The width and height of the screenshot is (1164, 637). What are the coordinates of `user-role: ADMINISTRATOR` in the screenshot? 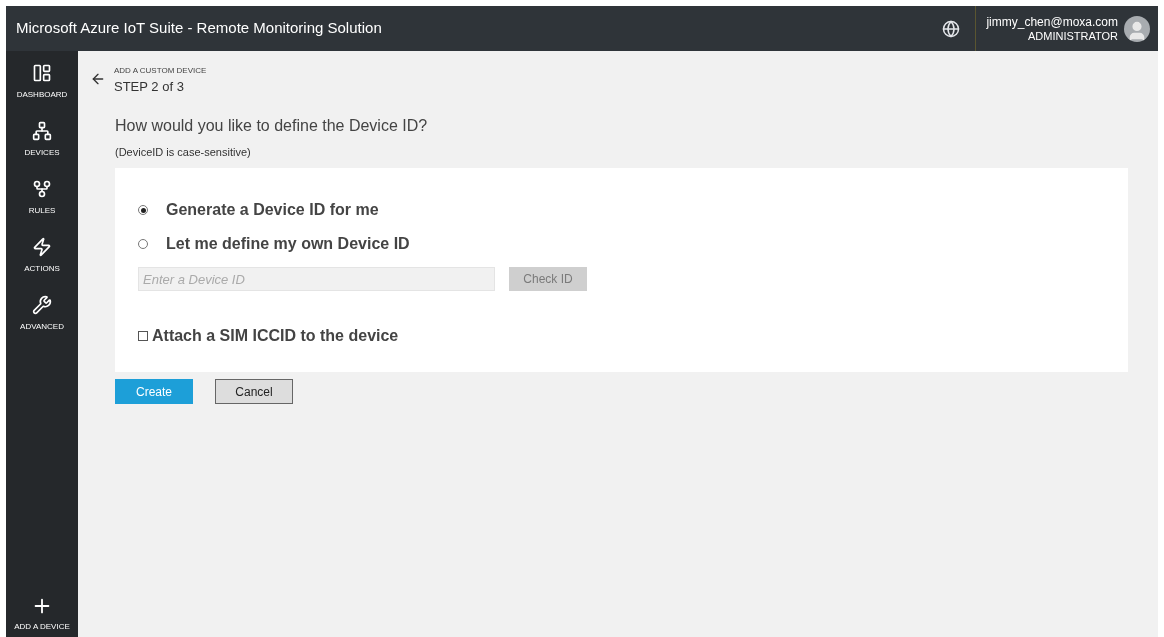 It's located at (1072, 36).